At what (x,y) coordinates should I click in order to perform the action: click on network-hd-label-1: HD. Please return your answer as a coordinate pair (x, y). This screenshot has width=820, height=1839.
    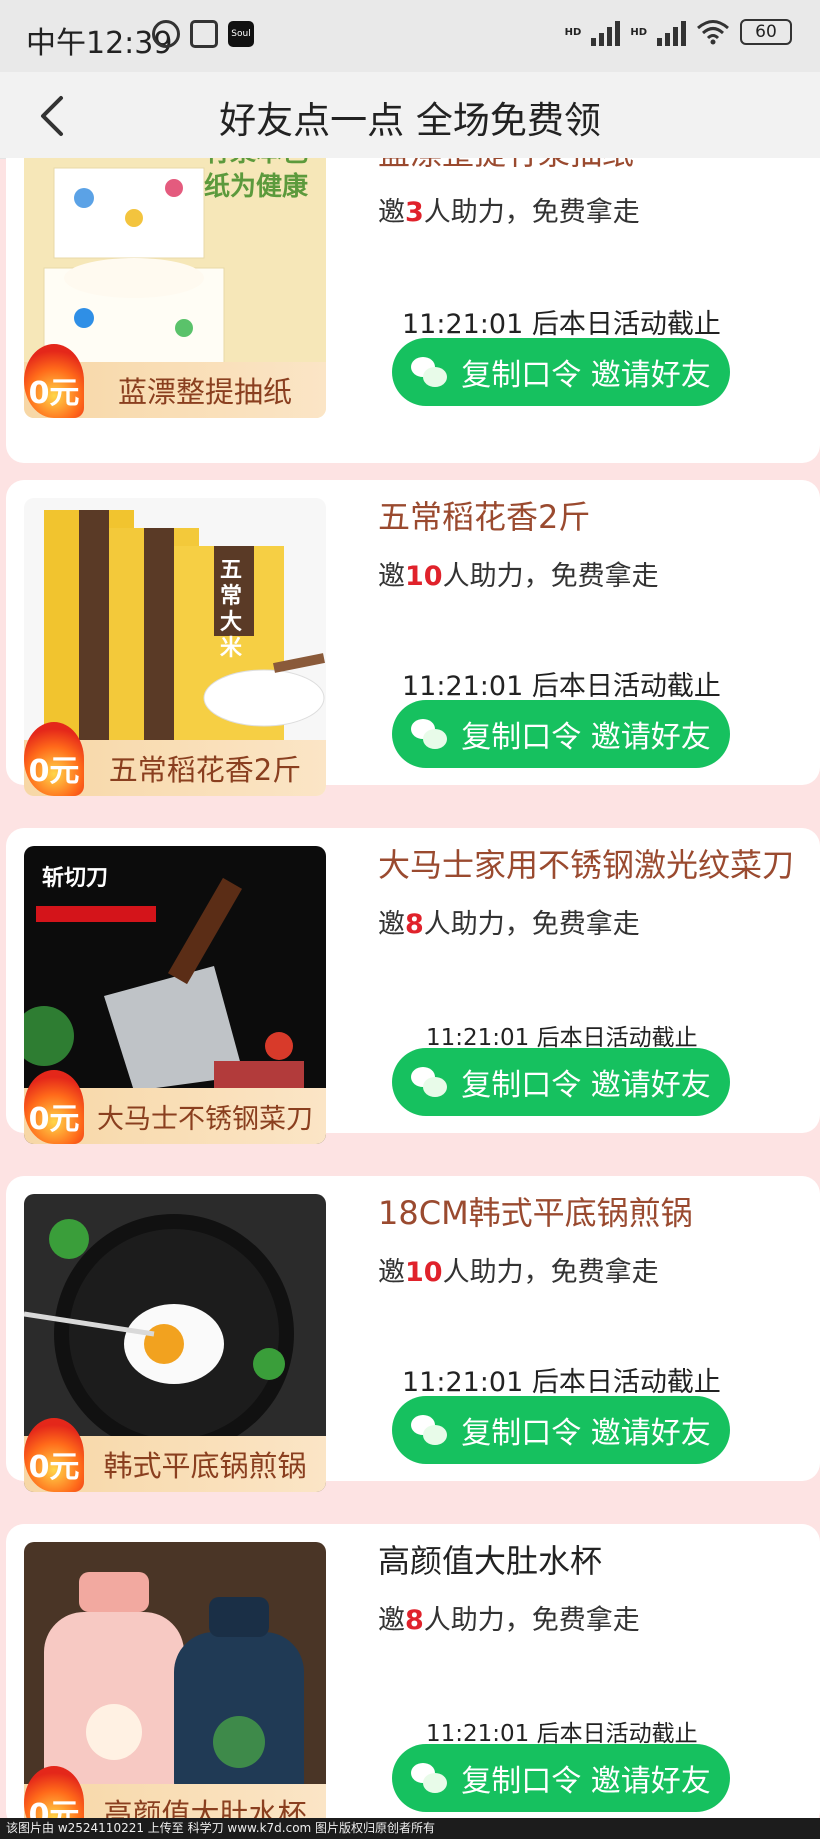
    Looking at the image, I should click on (573, 32).